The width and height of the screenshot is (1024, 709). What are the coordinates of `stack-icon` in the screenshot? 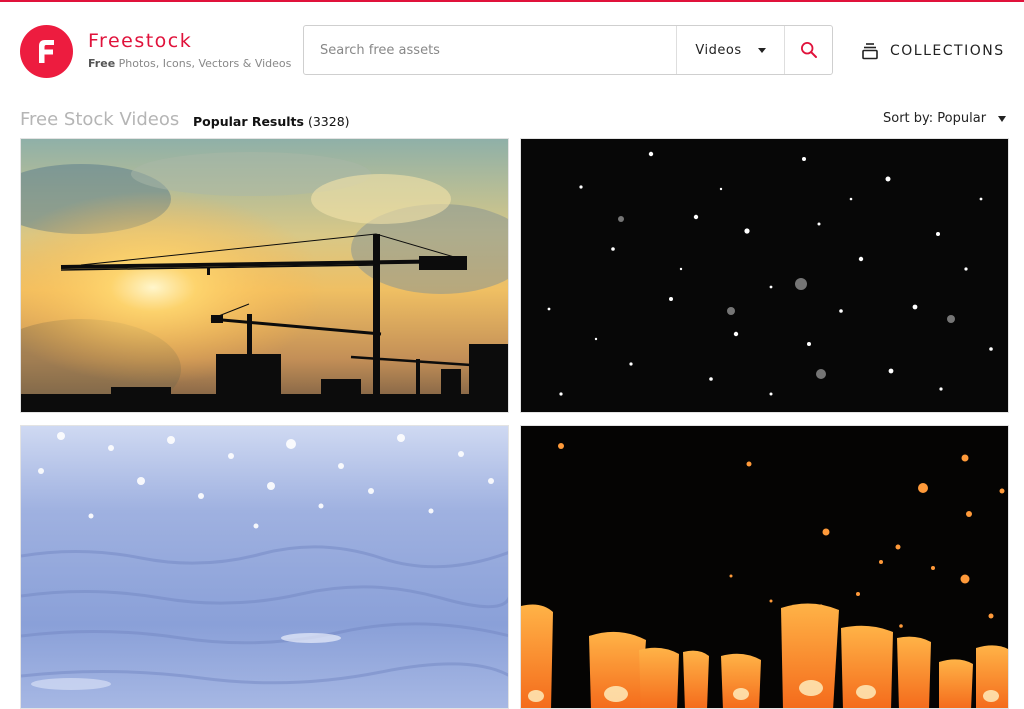 It's located at (870, 51).